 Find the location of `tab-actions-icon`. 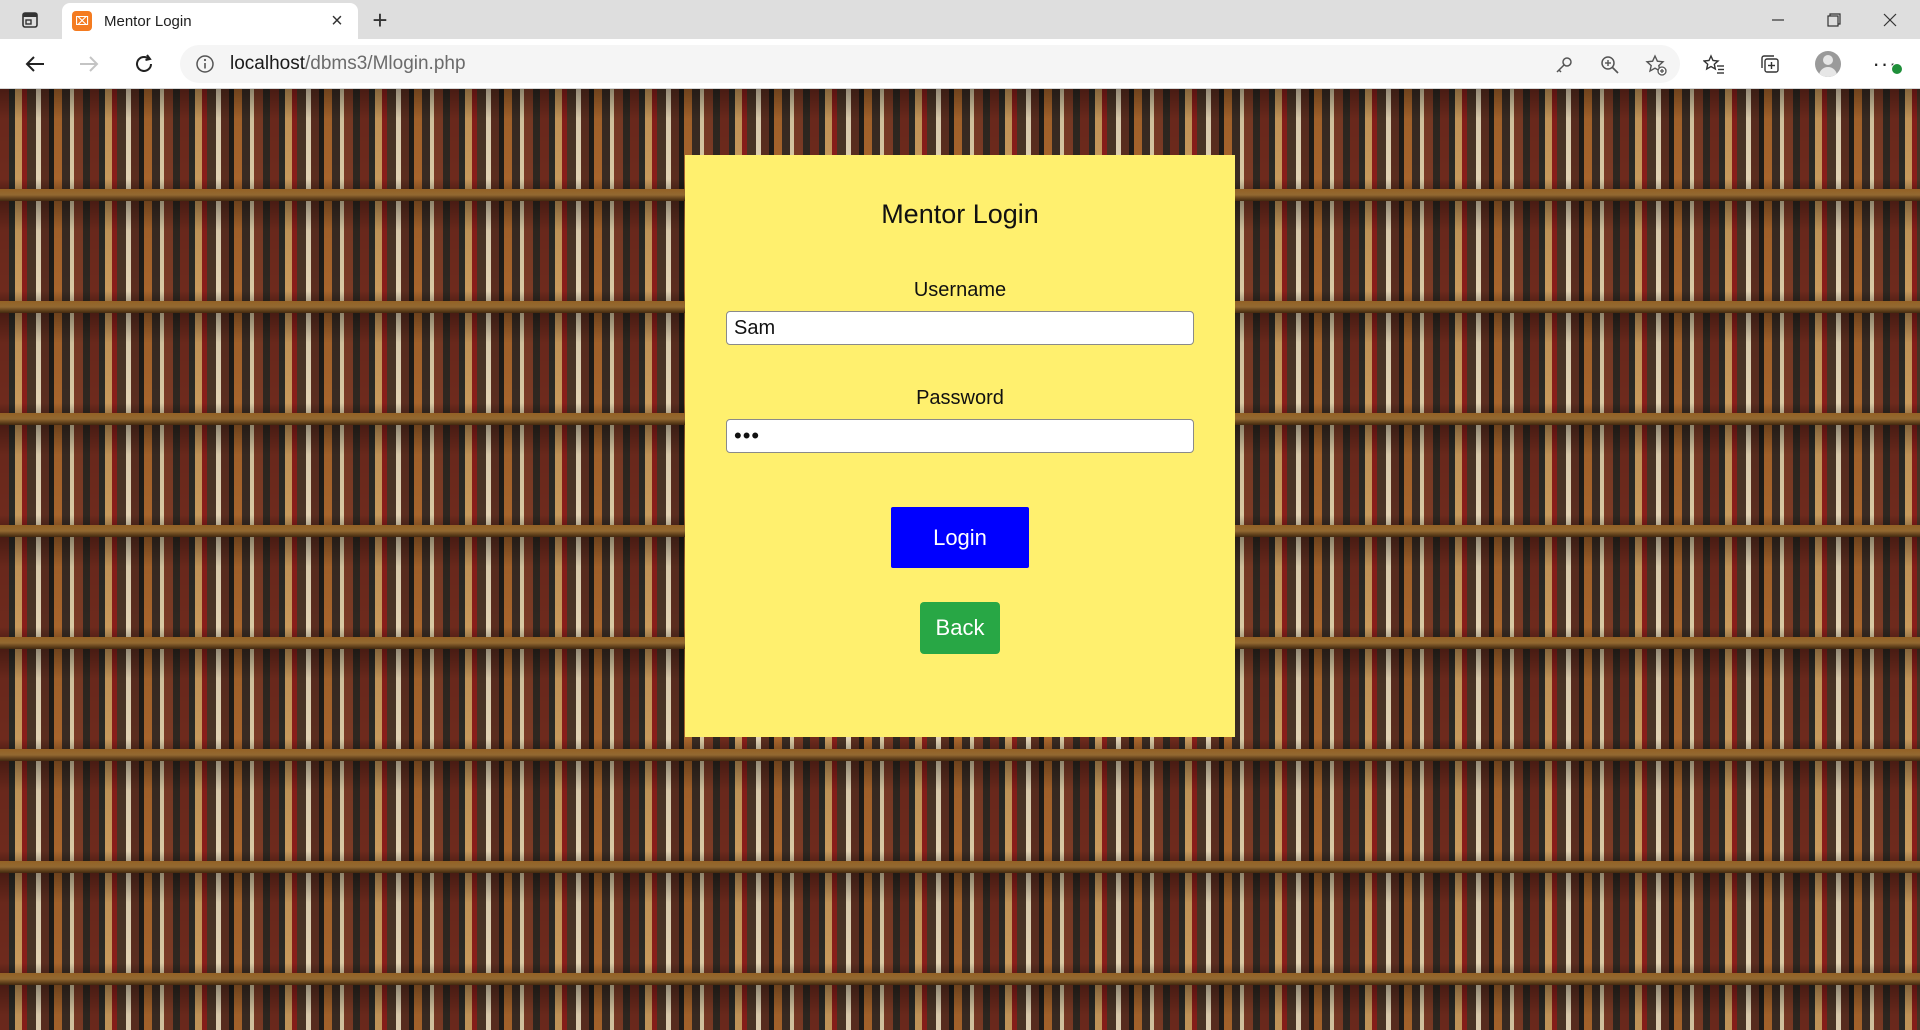

tab-actions-icon is located at coordinates (30, 20).